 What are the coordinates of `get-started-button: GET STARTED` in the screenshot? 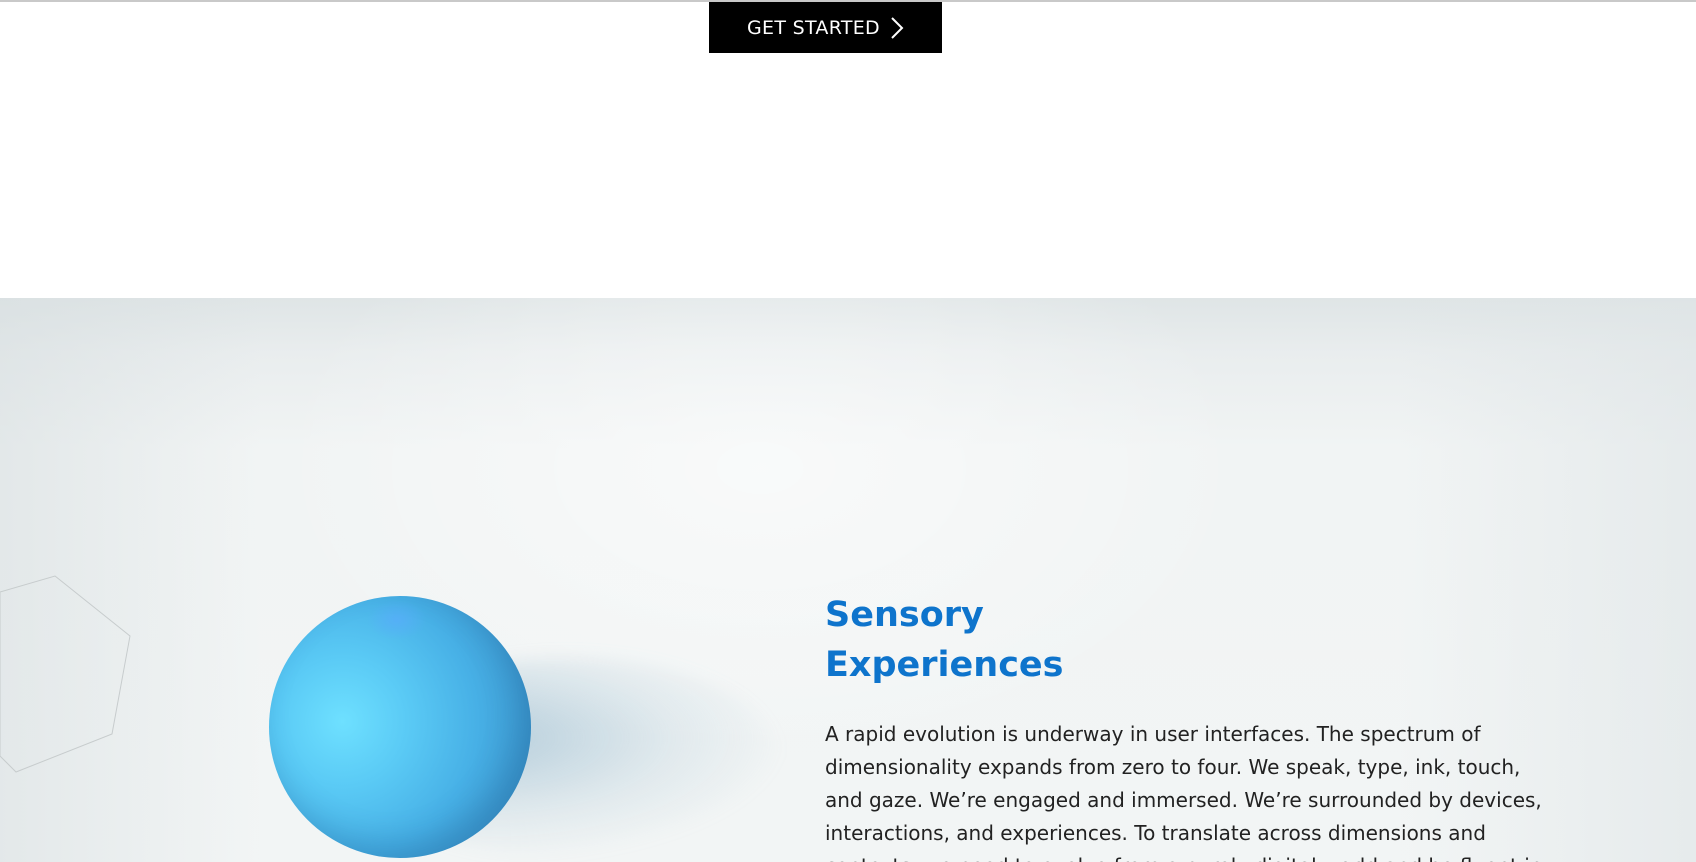 It's located at (825, 27).